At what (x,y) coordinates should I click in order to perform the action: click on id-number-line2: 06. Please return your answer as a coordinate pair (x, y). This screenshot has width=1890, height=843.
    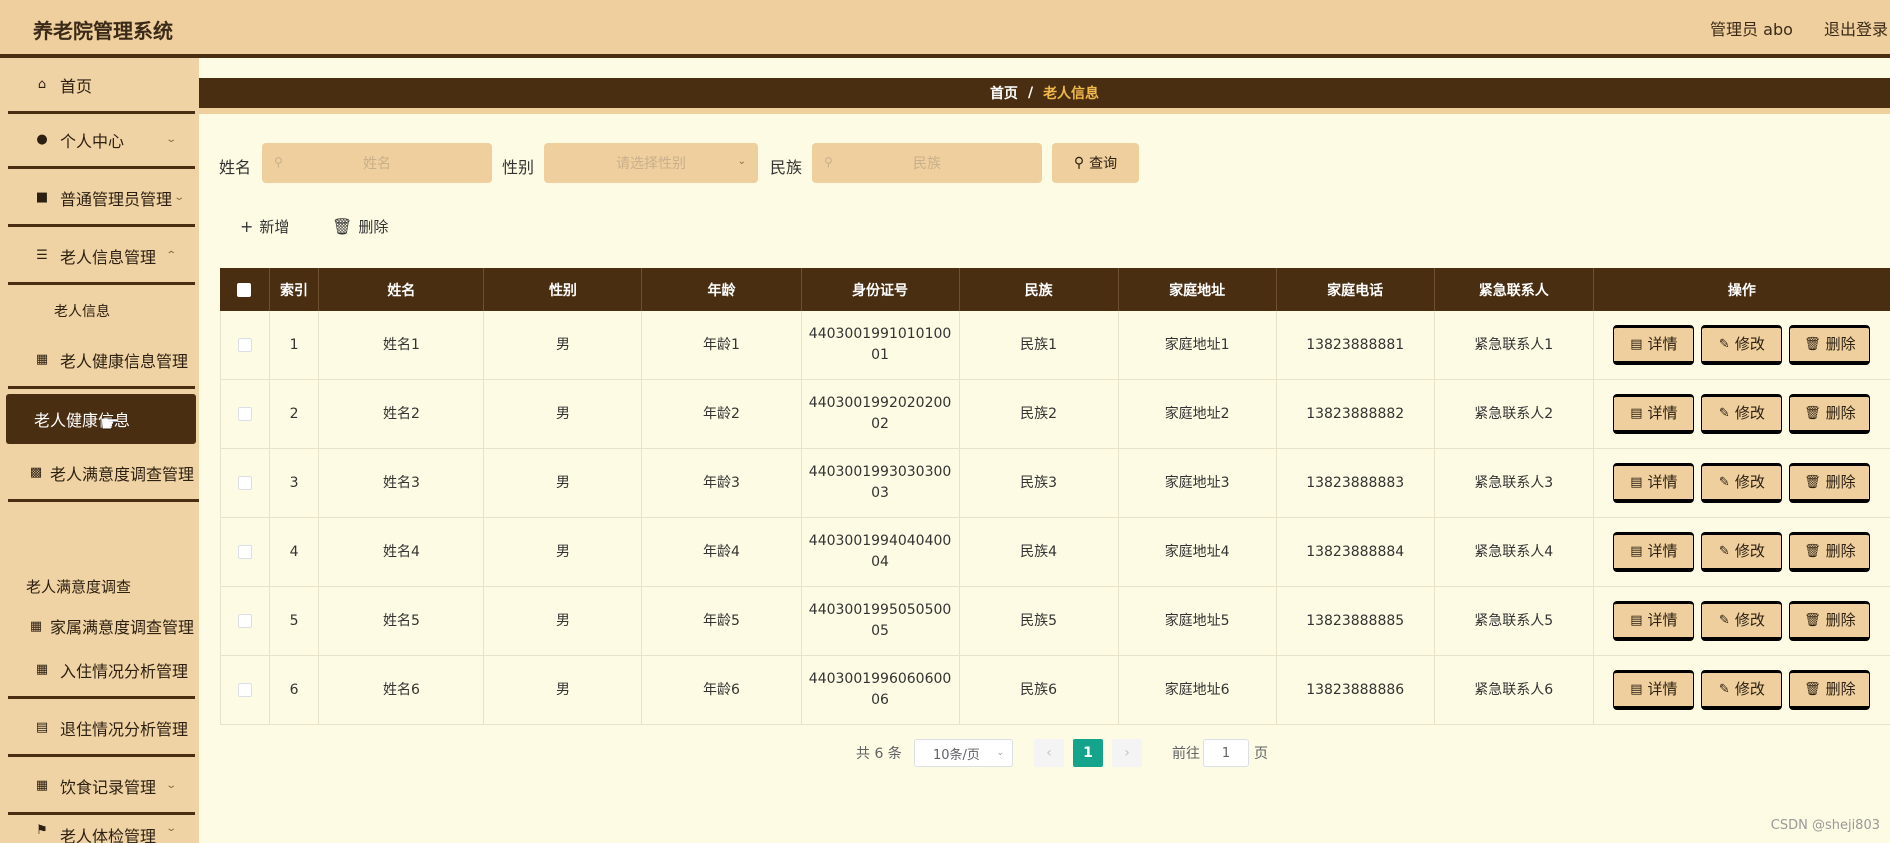
    Looking at the image, I should click on (880, 700).